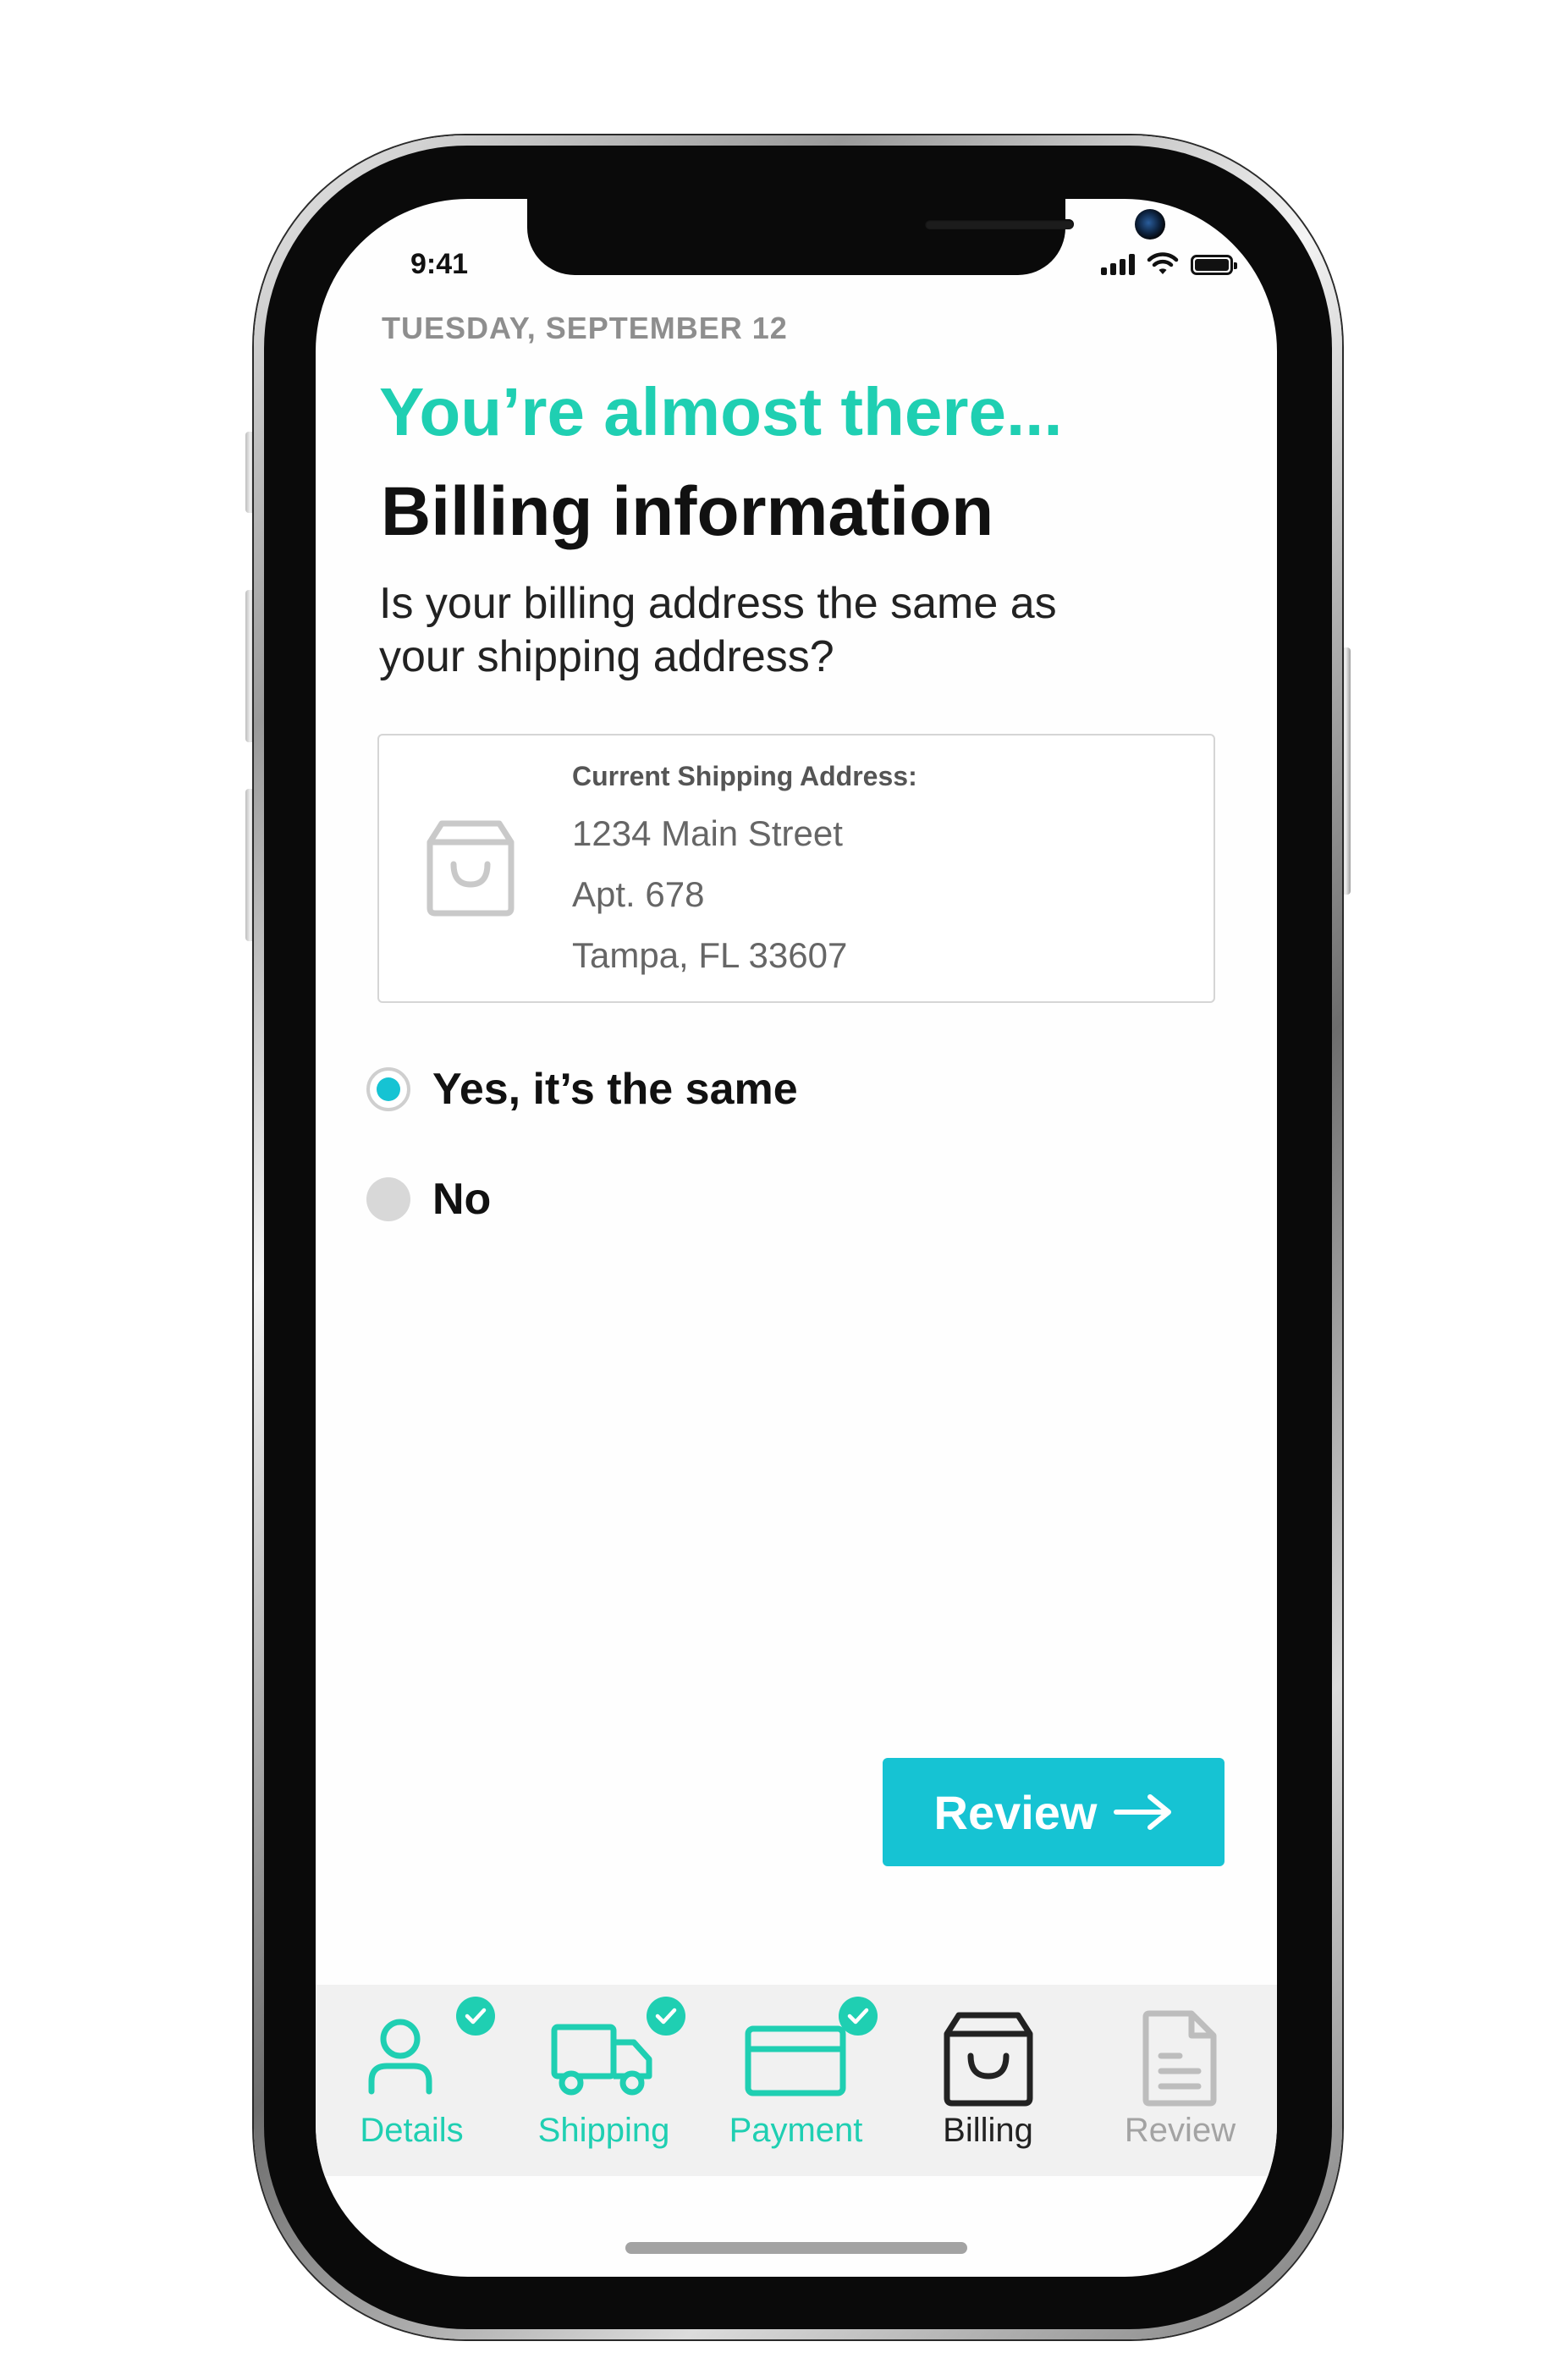 The image size is (1563, 2380). I want to click on home-indicator, so click(796, 2248).